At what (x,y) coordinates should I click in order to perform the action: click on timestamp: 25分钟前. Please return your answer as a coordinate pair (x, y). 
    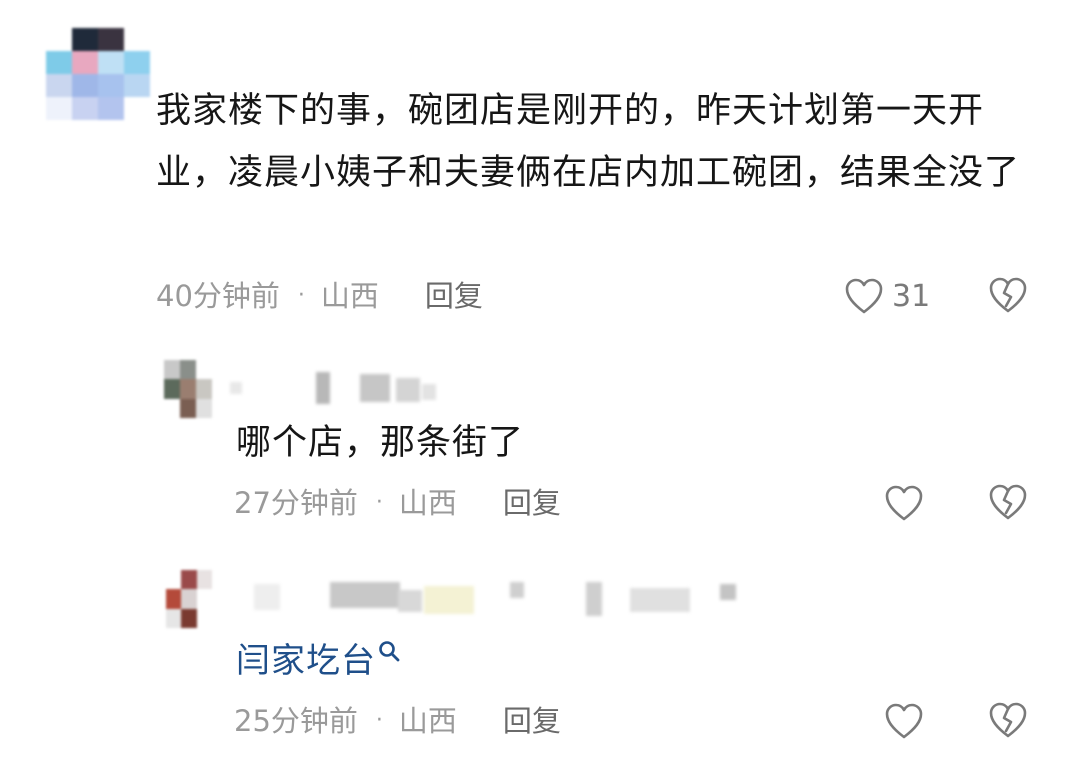
    Looking at the image, I should click on (296, 721).